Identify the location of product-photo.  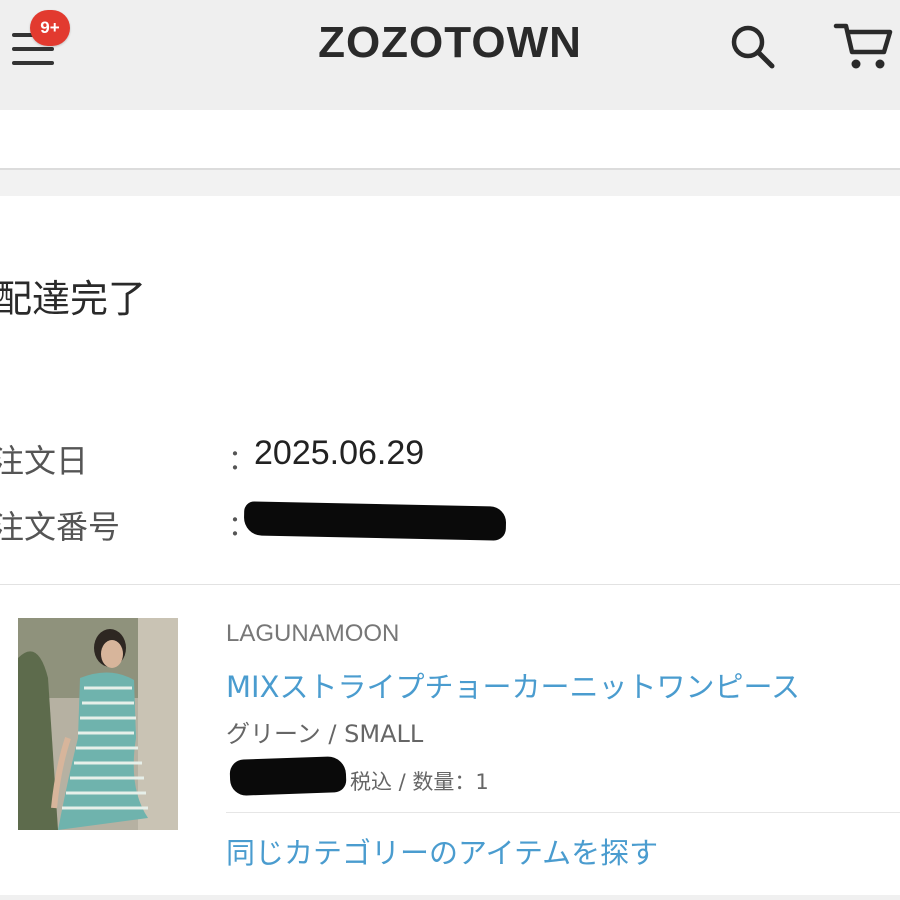
(98, 724).